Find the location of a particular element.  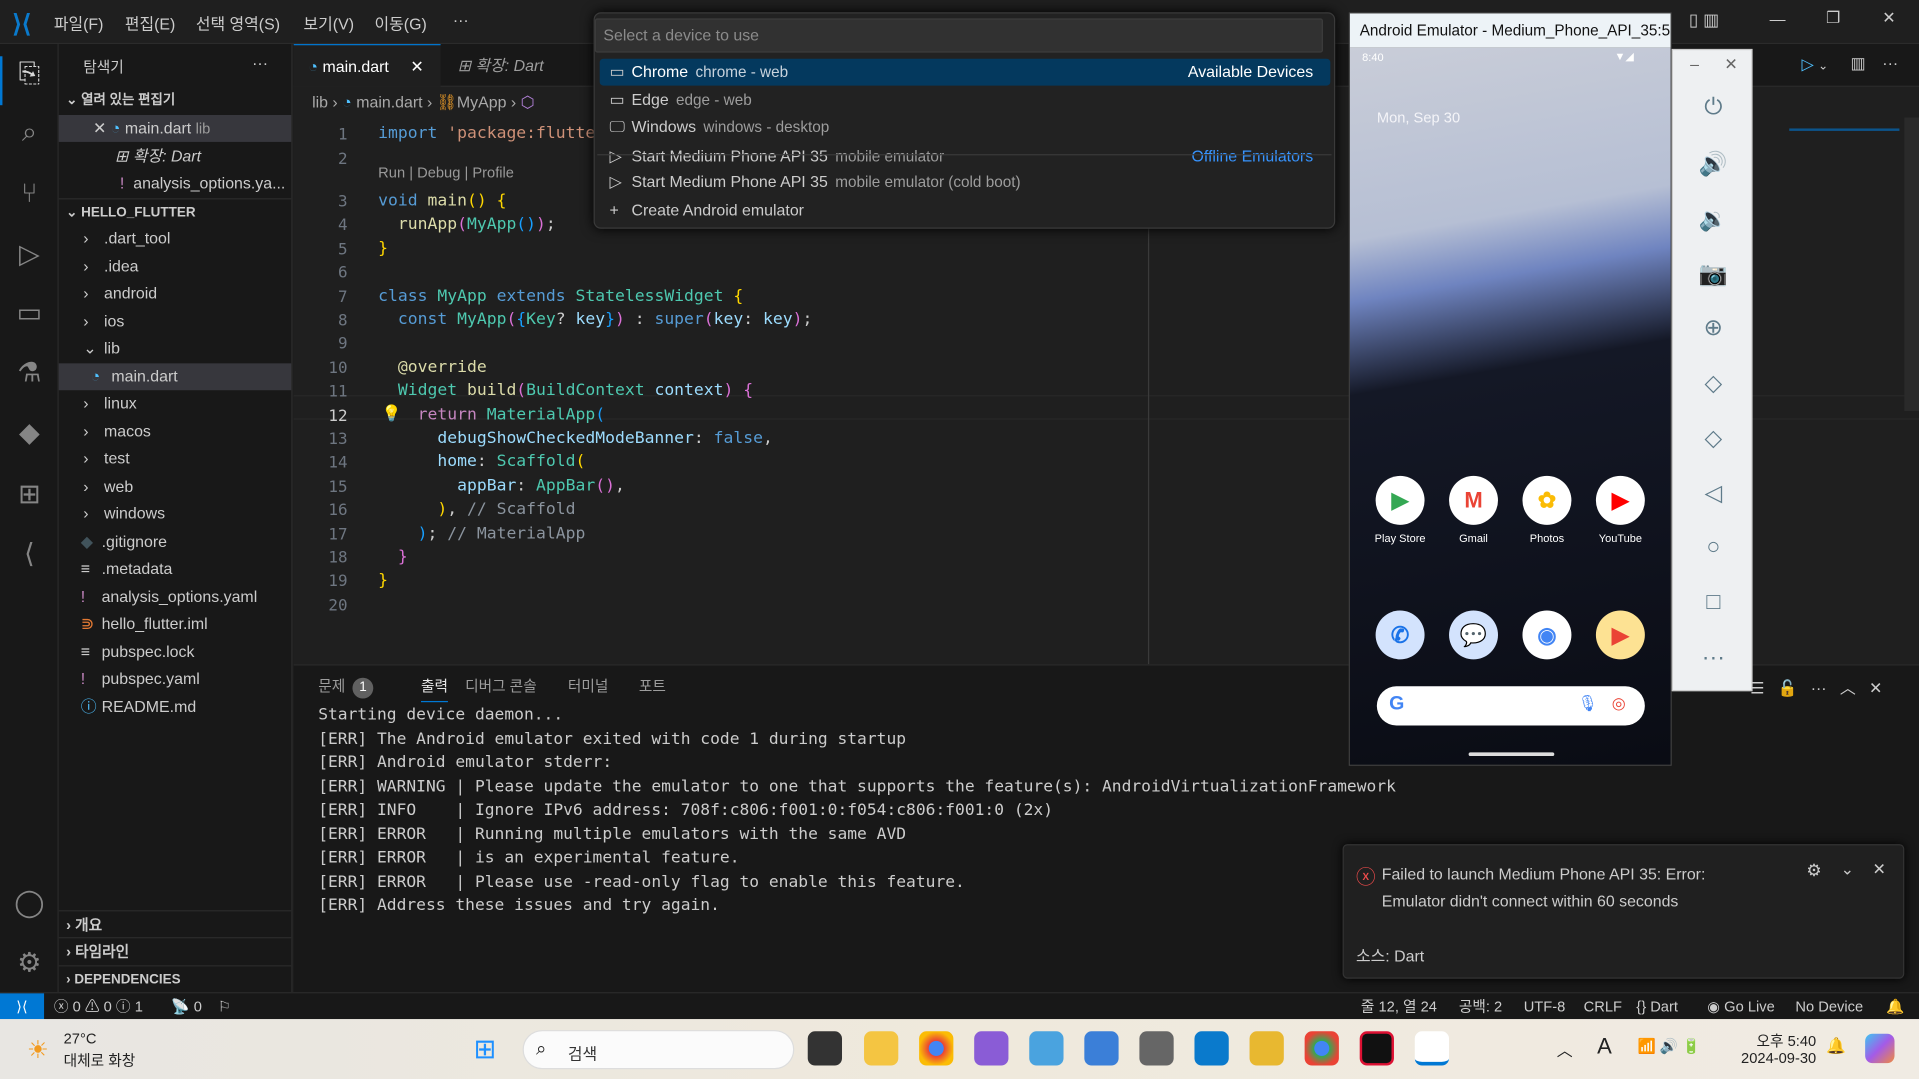

panel-tab: 문제 1 is located at coordinates (346, 687).